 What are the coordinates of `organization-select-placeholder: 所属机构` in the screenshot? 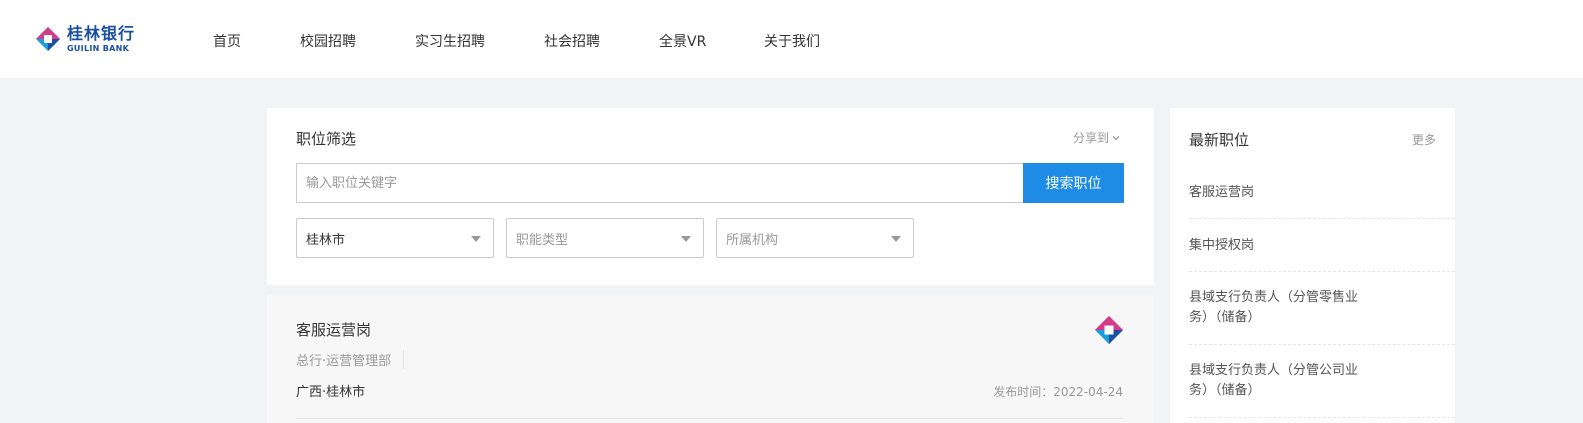 It's located at (752, 240).